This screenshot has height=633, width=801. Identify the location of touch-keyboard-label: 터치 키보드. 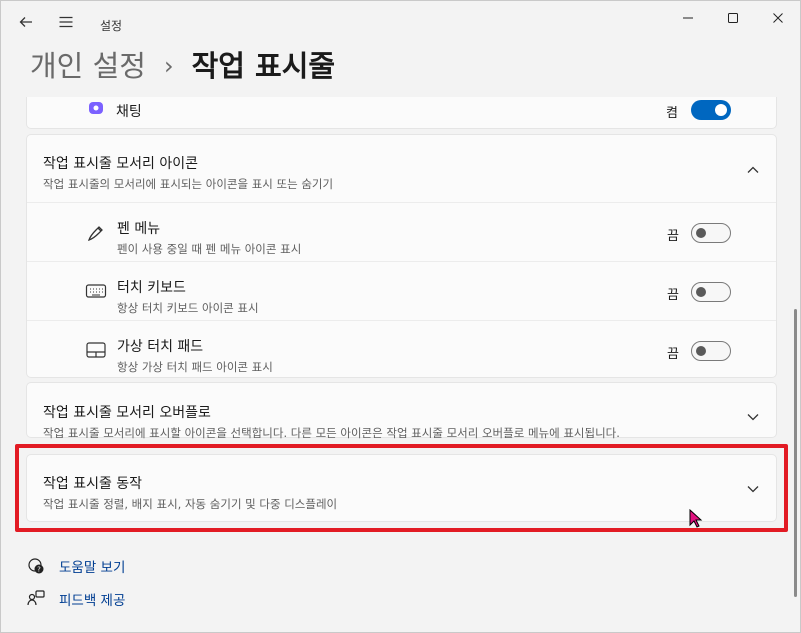
(151, 288).